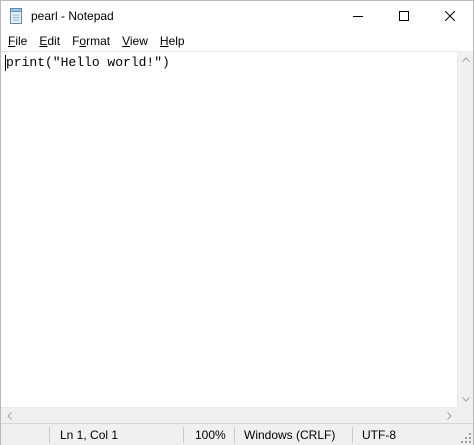 The width and height of the screenshot is (474, 445). What do you see at coordinates (465, 229) in the screenshot?
I see `vertical-scrollbar` at bounding box center [465, 229].